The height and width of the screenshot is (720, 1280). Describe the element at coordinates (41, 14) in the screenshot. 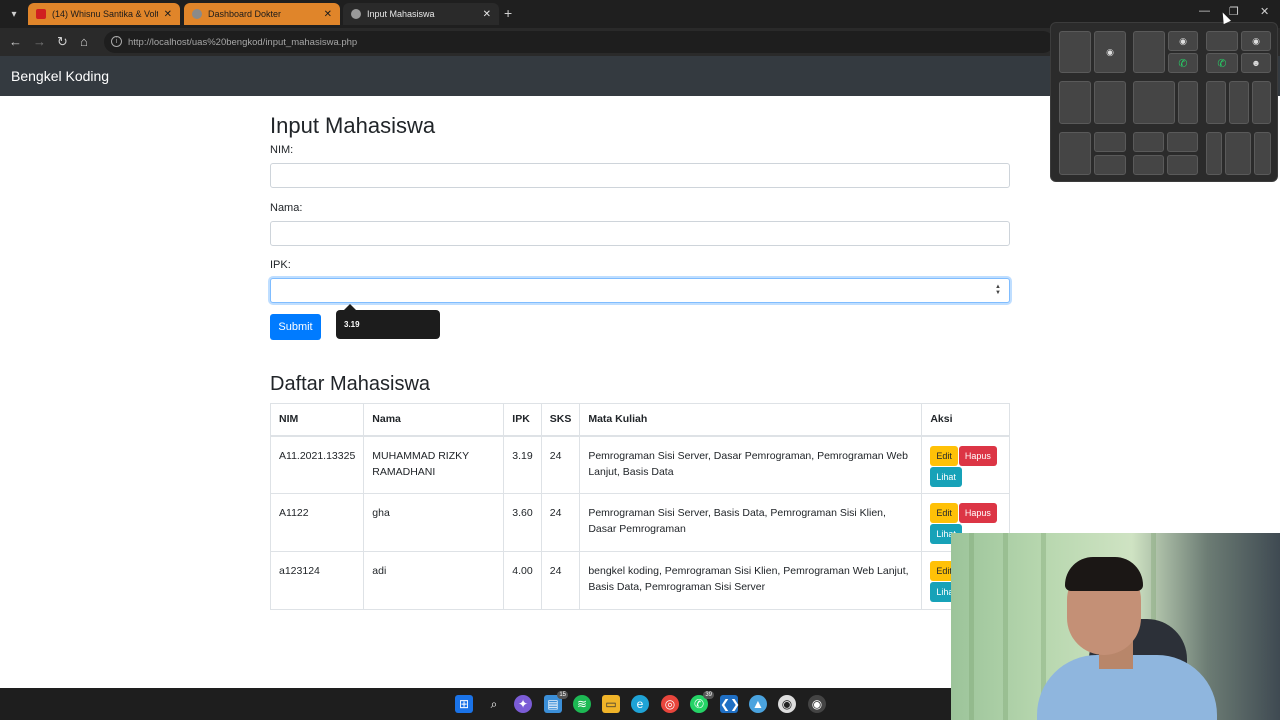

I see `youtube-favicon-icon` at that location.